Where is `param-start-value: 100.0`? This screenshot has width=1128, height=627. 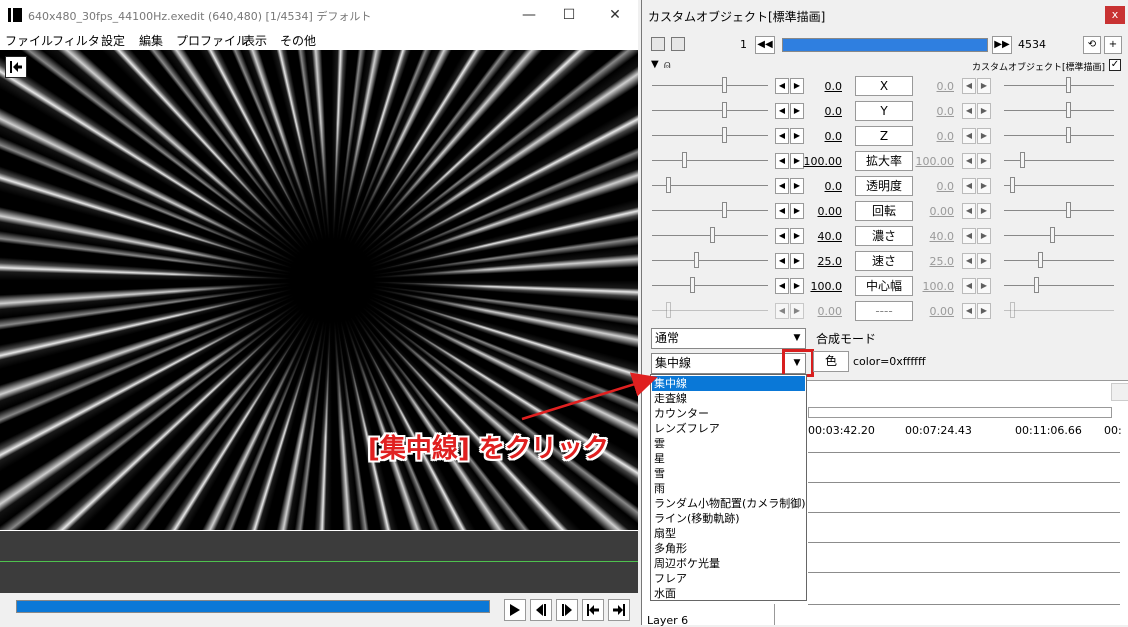 param-start-value: 100.0 is located at coordinates (822, 286).